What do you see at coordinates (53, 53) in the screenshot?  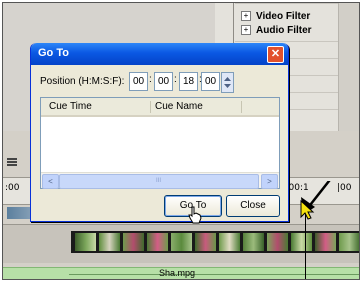 I see `dialog-title: Go To` at bounding box center [53, 53].